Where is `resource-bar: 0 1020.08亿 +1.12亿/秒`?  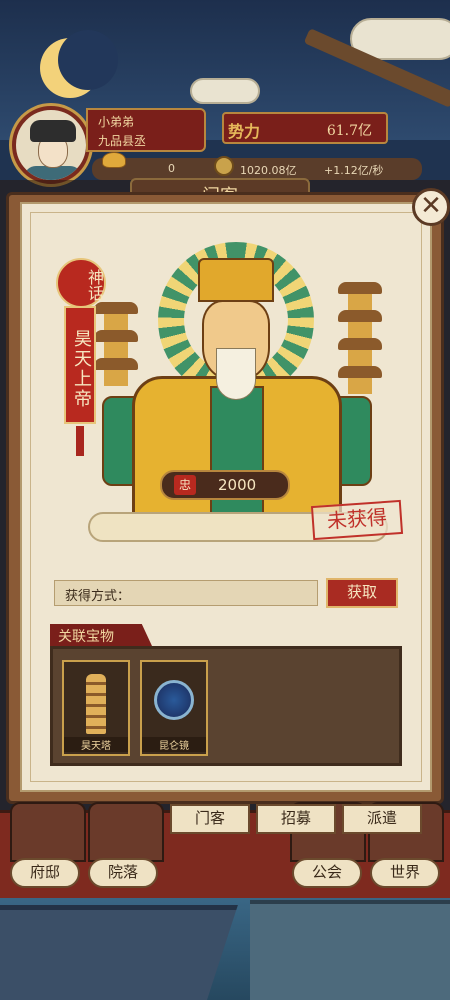 resource-bar: 0 1020.08亿 +1.12亿/秒 is located at coordinates (257, 166).